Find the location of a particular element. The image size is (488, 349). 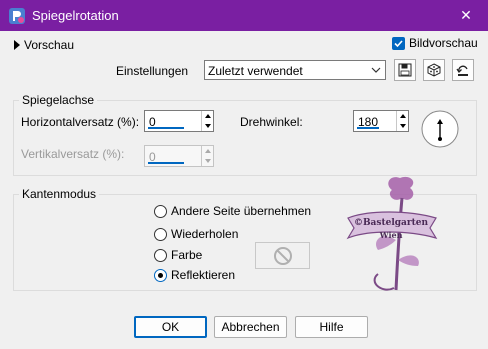

watermark-logo: ©Bastelgarten Wien is located at coordinates (390, 236).